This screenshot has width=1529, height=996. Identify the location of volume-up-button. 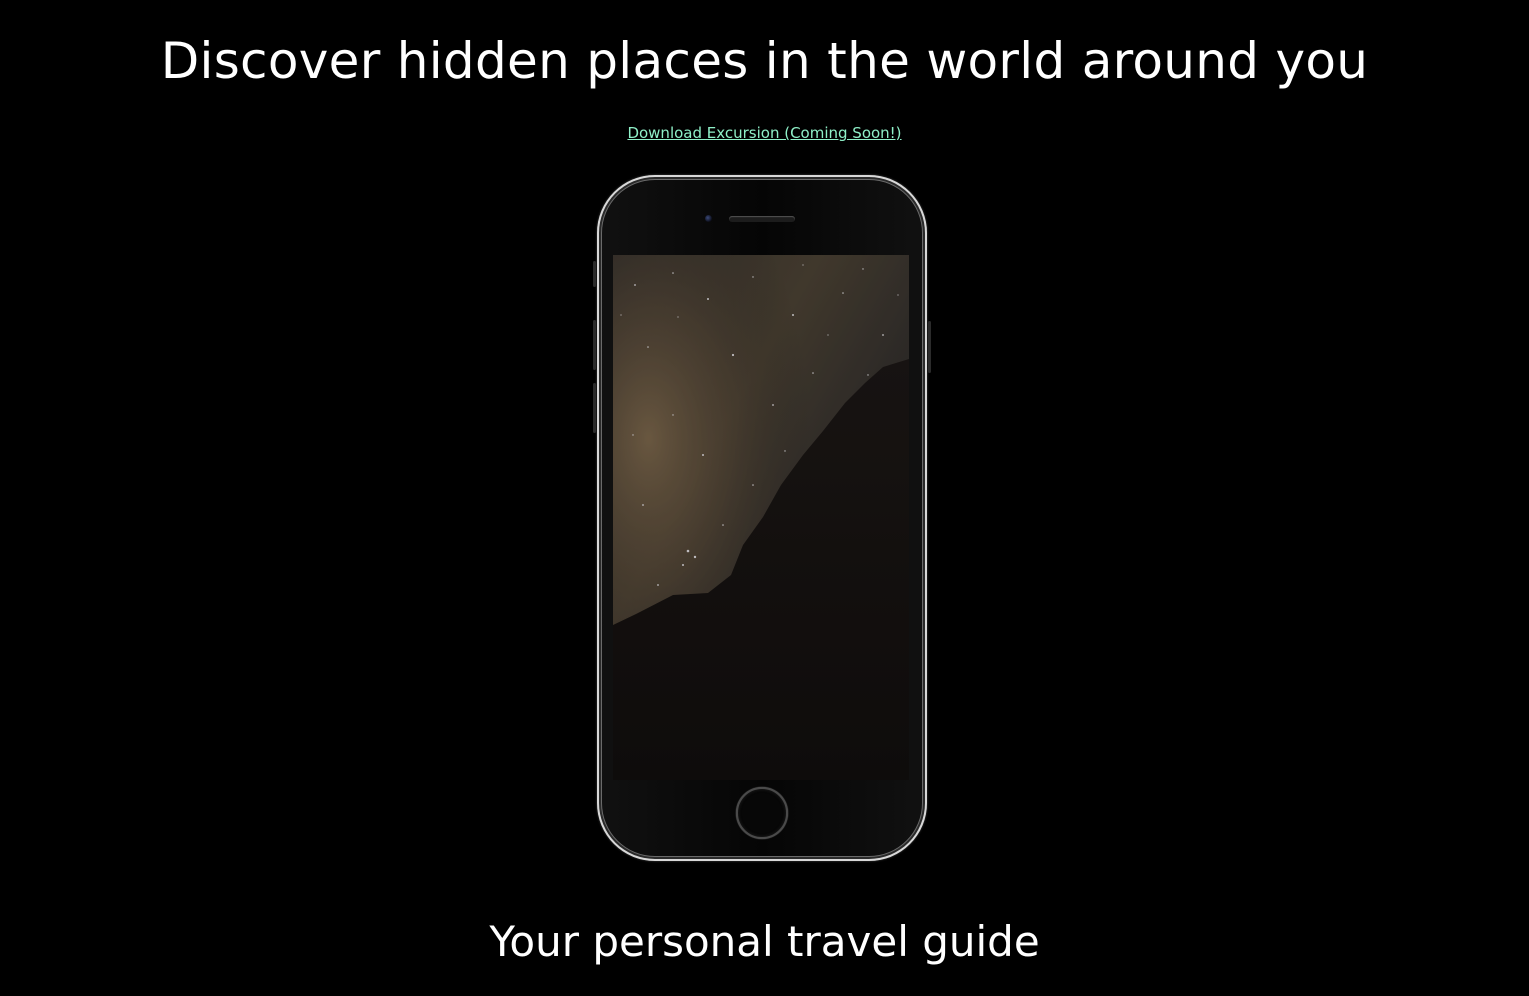
(594, 345).